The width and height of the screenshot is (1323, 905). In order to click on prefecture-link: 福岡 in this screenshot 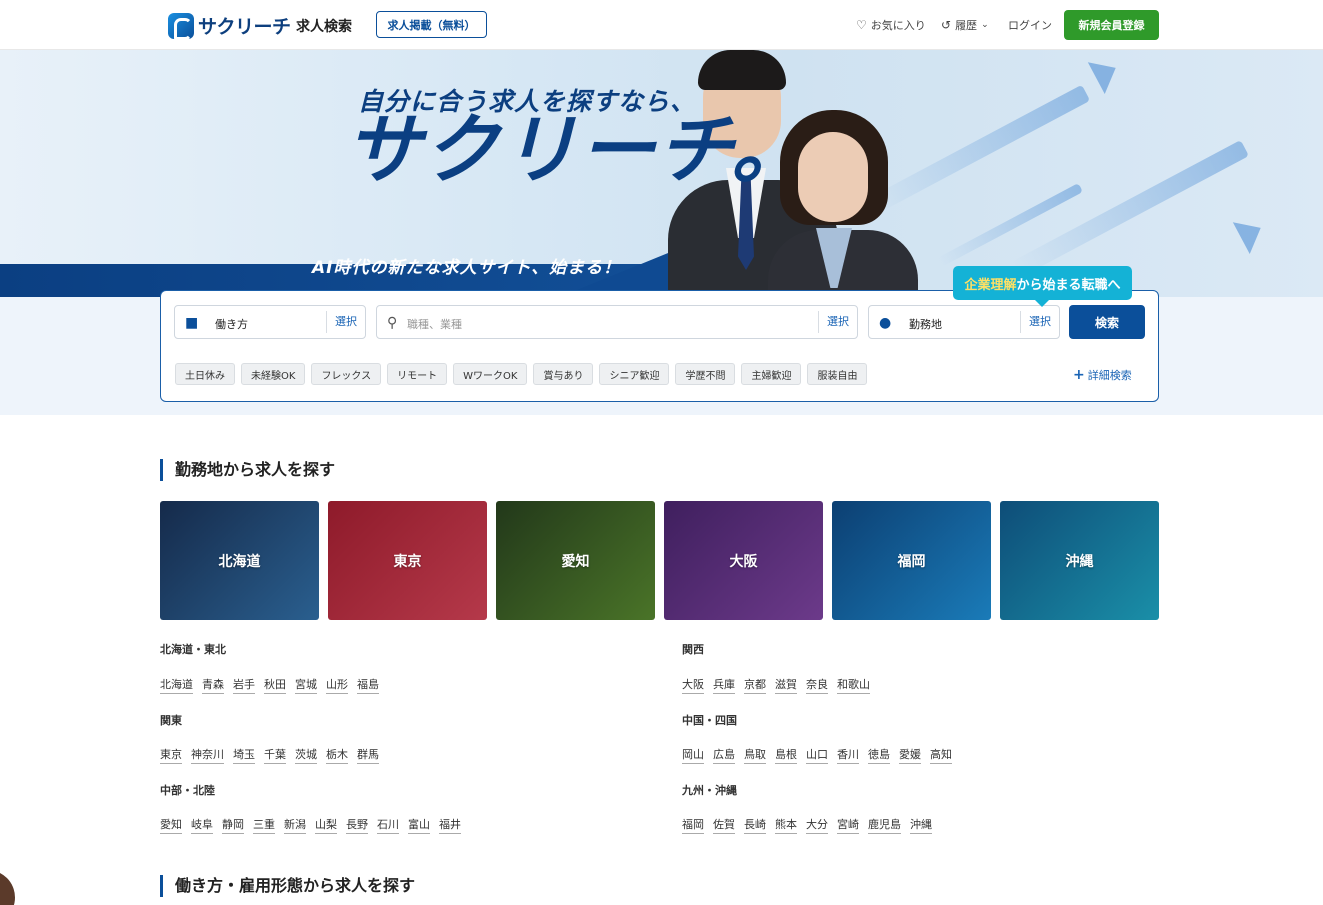, I will do `click(693, 825)`.